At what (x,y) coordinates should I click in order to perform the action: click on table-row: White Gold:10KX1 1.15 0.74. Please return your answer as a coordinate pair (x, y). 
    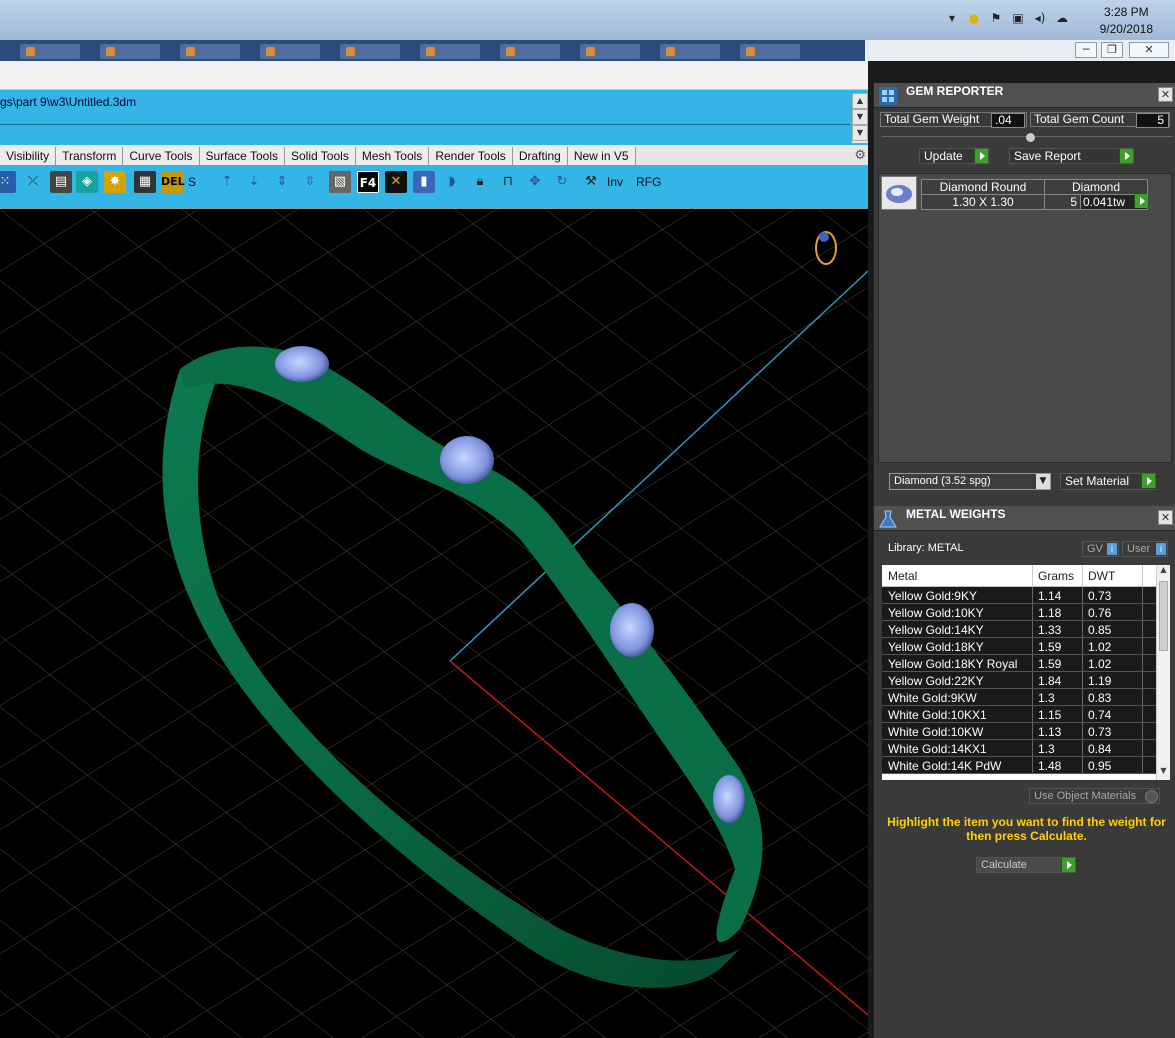
    Looking at the image, I should click on (1019, 714).